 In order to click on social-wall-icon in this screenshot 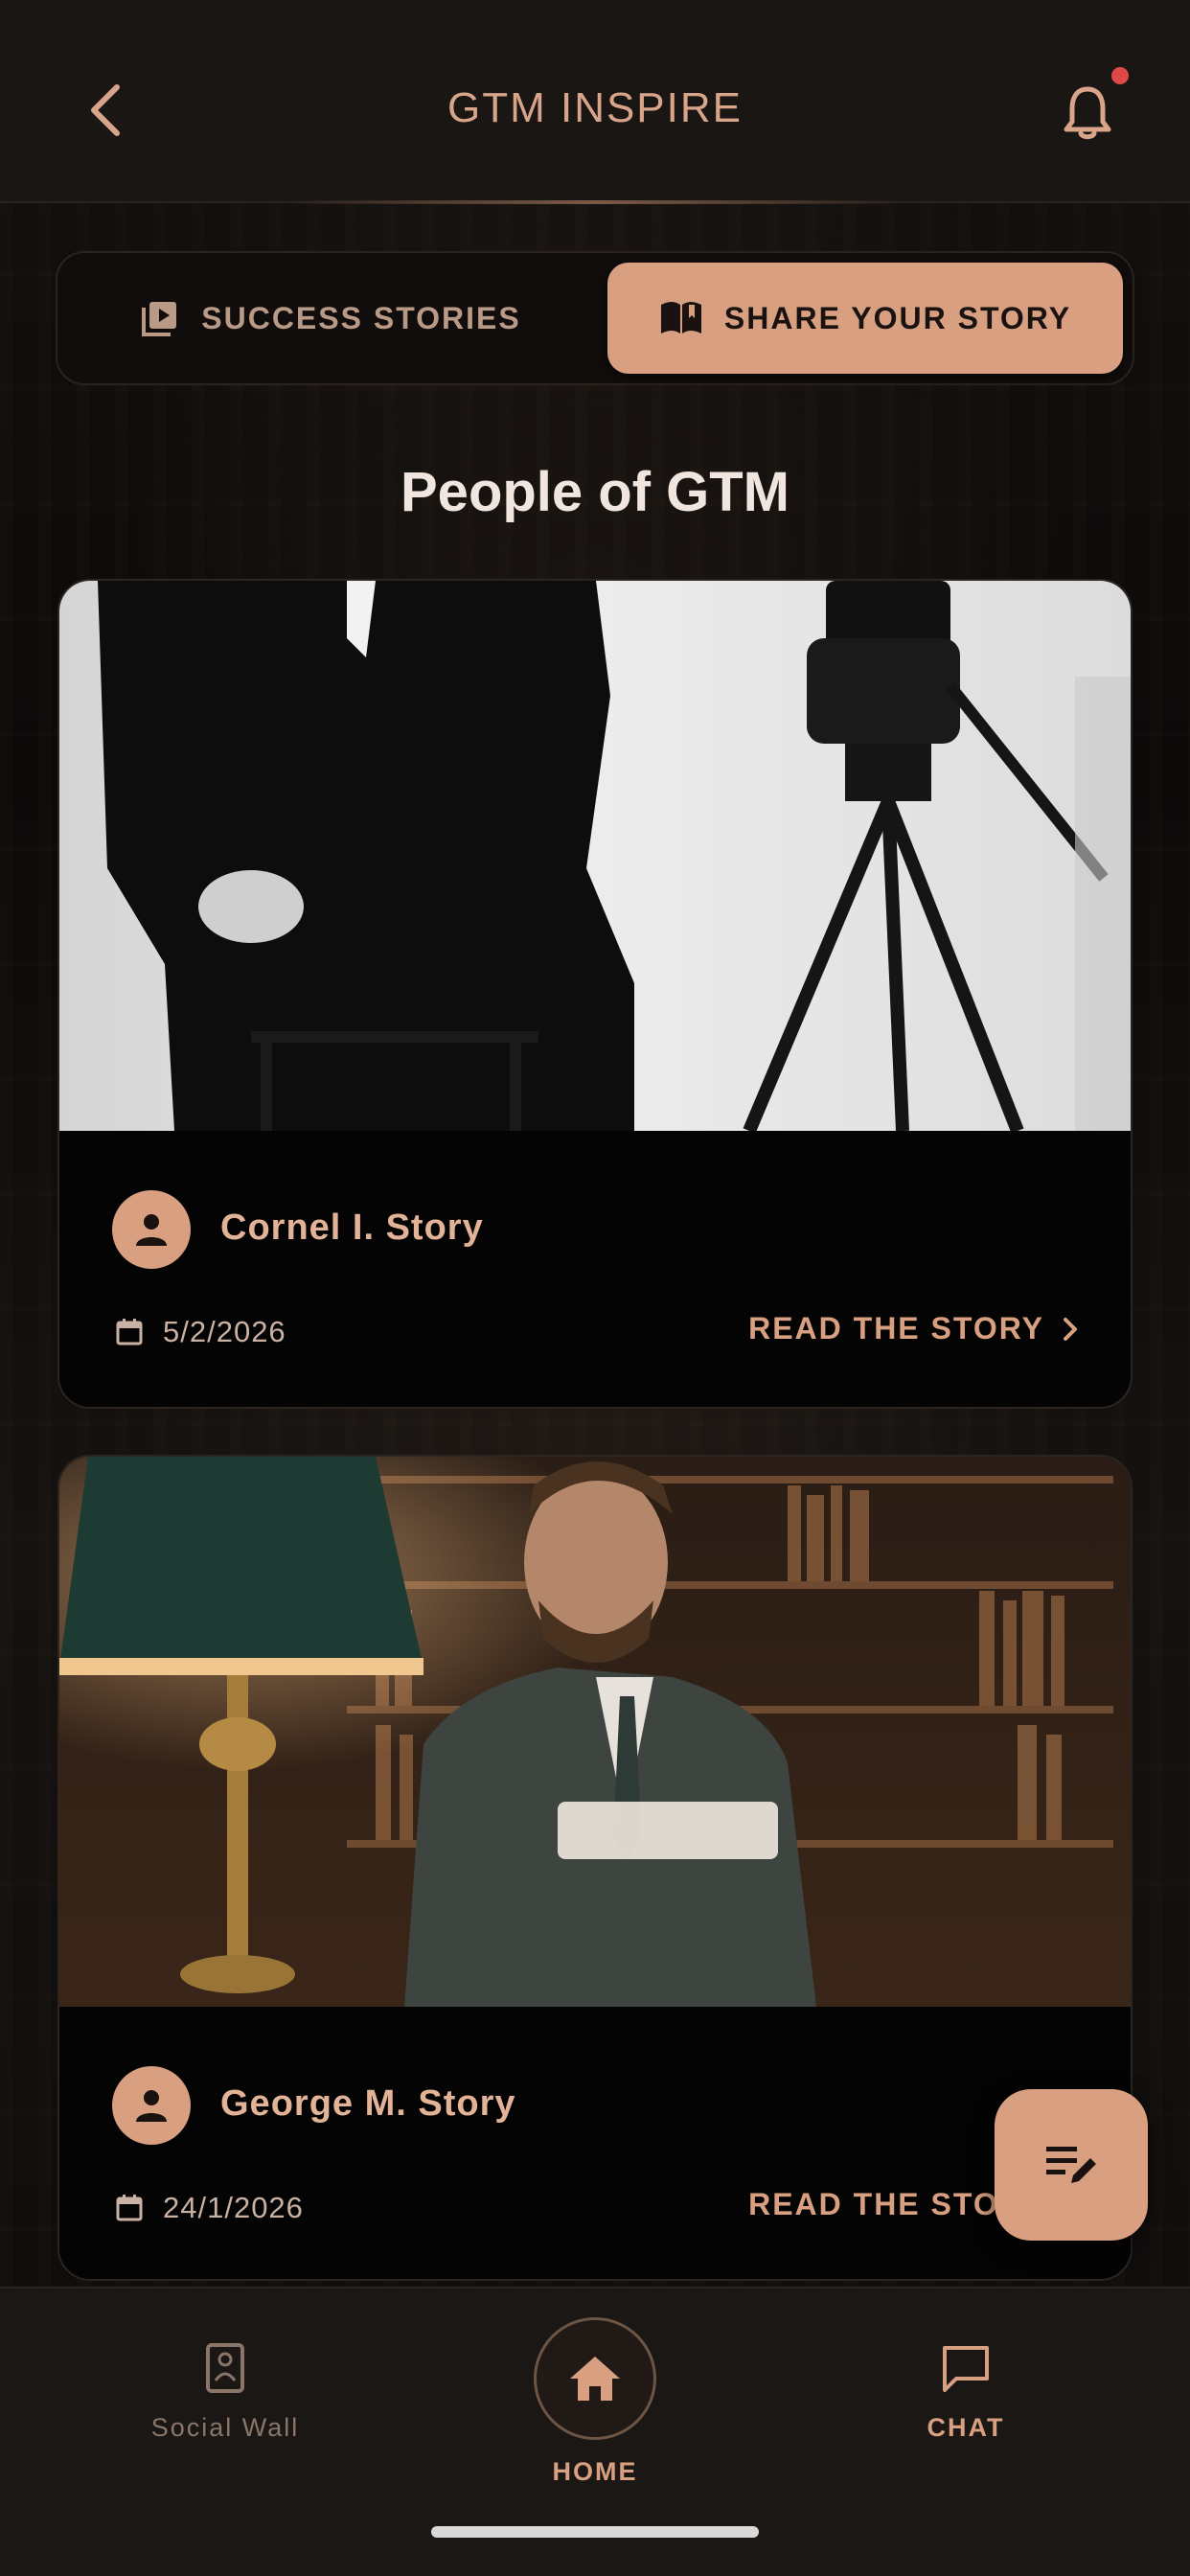, I will do `click(225, 2368)`.